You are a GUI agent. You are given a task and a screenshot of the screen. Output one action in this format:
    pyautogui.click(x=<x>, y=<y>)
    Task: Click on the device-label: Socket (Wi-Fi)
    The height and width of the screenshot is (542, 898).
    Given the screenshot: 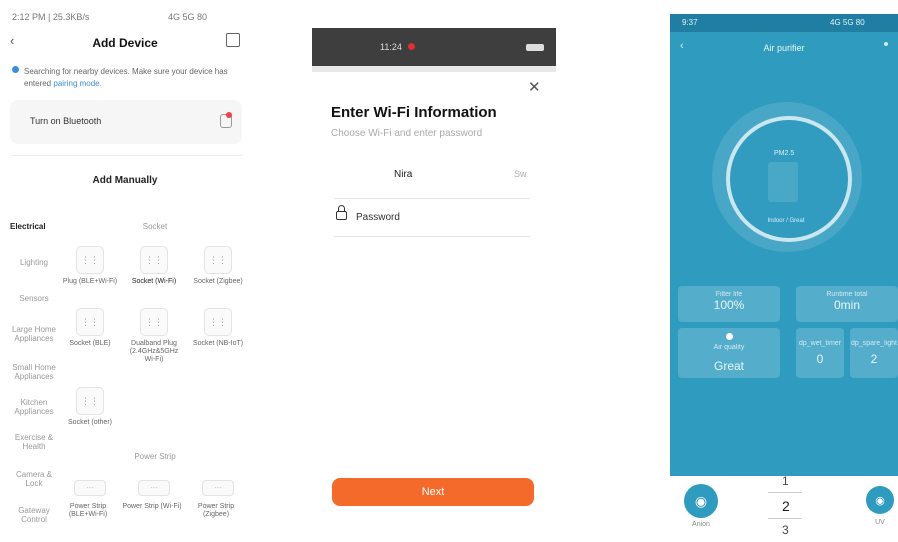 What is the action you would take?
    pyautogui.click(x=154, y=281)
    